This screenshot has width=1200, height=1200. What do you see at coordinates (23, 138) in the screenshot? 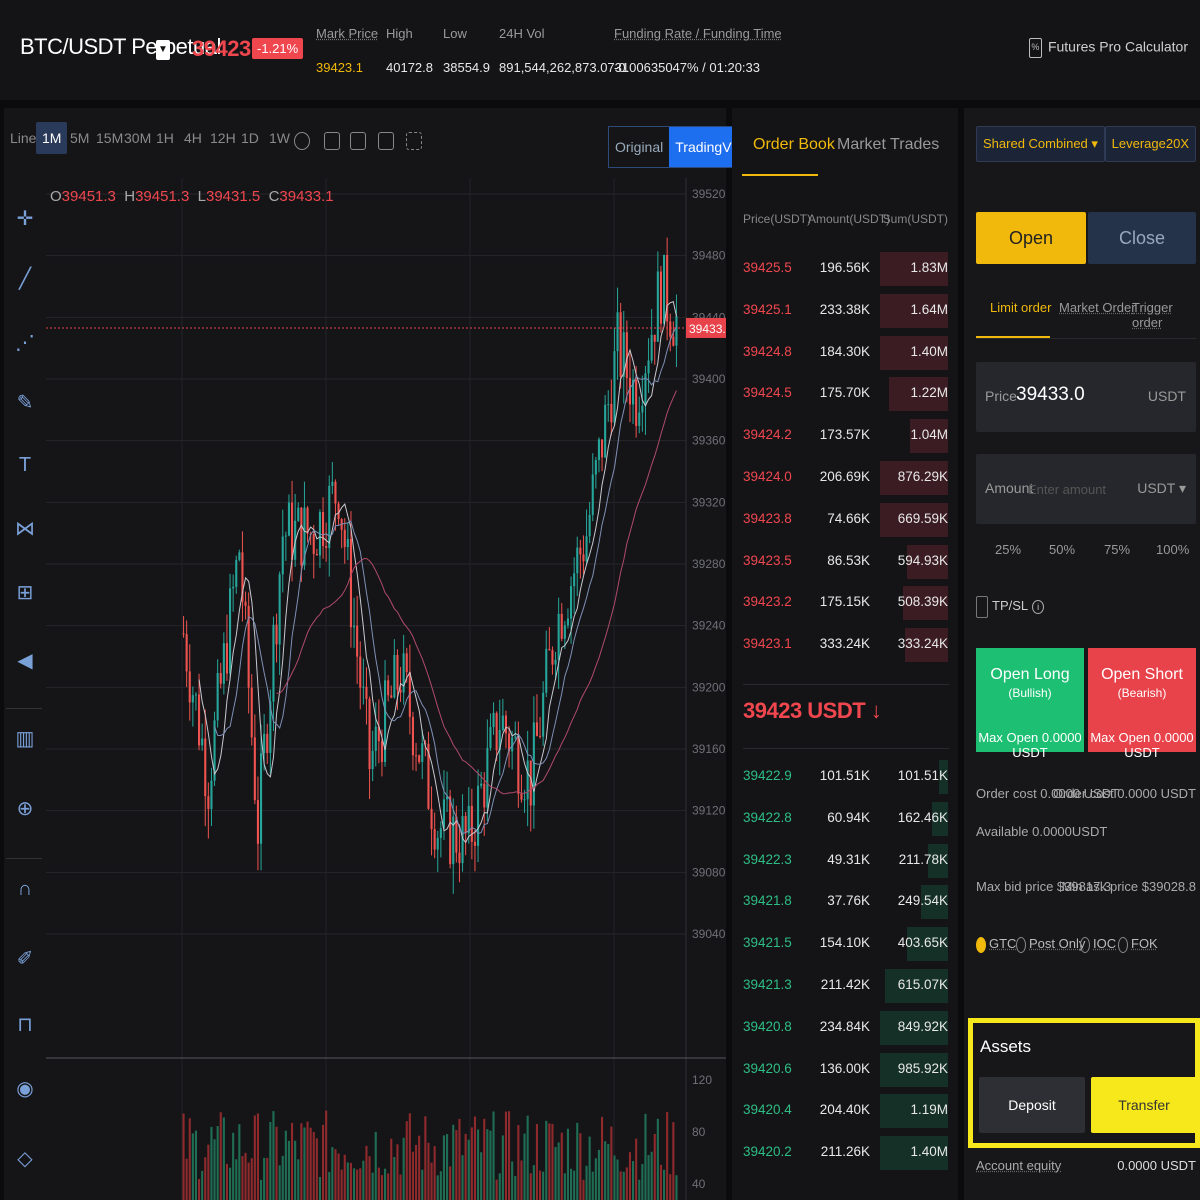
I see `timeframe-line: Line` at bounding box center [23, 138].